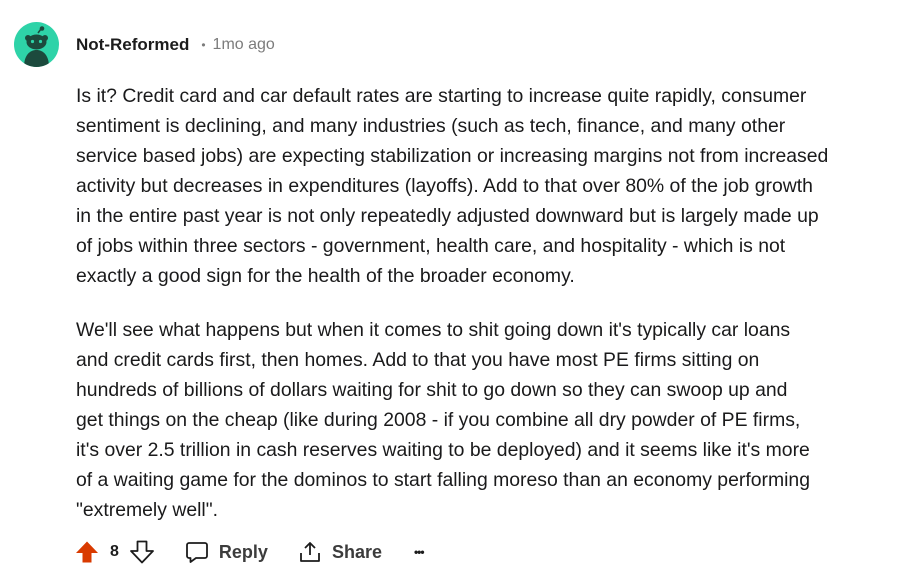 Image resolution: width=919 pixels, height=582 pixels. Describe the element at coordinates (429, 552) in the screenshot. I see `more-options-button: •••` at that location.